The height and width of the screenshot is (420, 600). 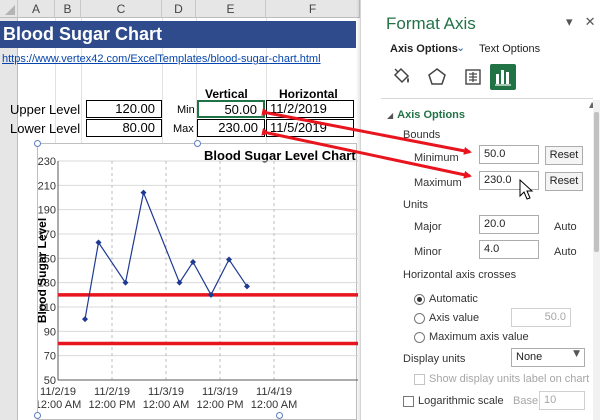 What do you see at coordinates (428, 252) in the screenshot?
I see `minor-label: Minor` at bounding box center [428, 252].